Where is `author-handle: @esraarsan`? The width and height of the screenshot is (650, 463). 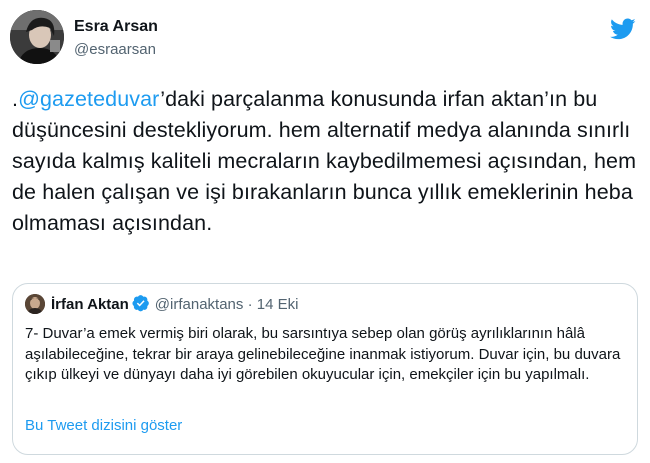
author-handle: @esraarsan is located at coordinates (115, 50).